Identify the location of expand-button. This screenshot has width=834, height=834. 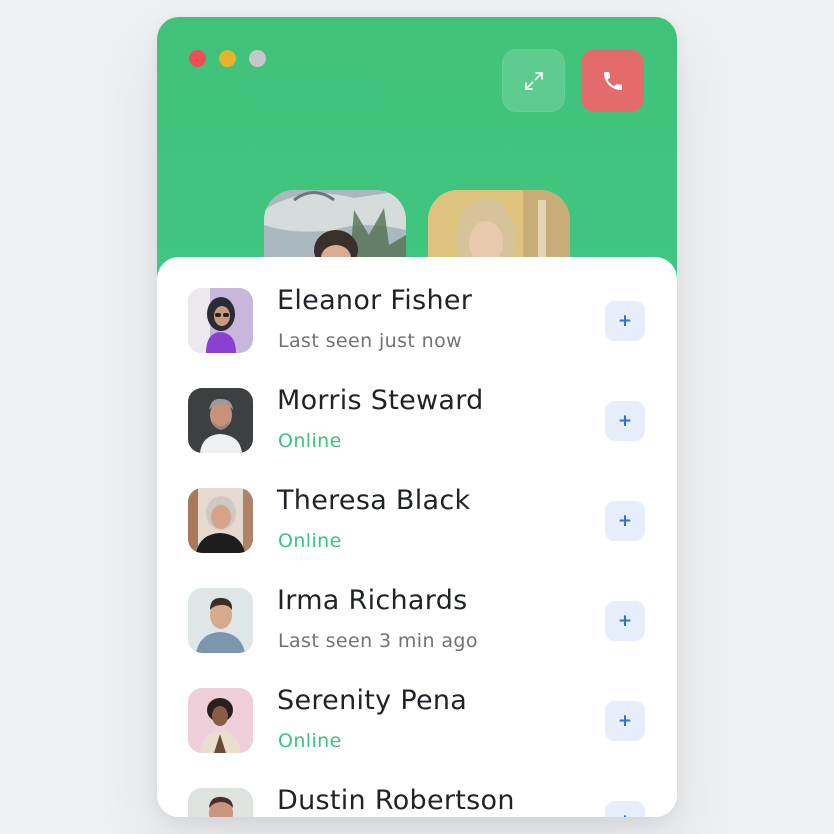
(533, 80).